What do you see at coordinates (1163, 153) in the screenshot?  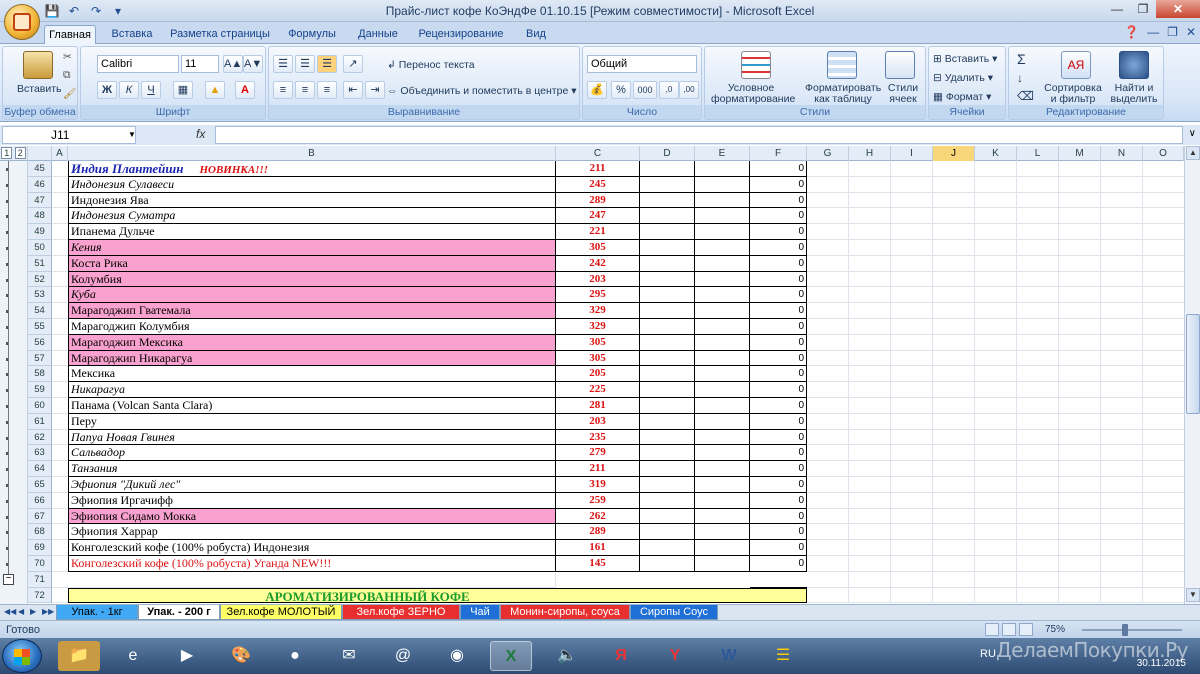 I see `col-header-O: O` at bounding box center [1163, 153].